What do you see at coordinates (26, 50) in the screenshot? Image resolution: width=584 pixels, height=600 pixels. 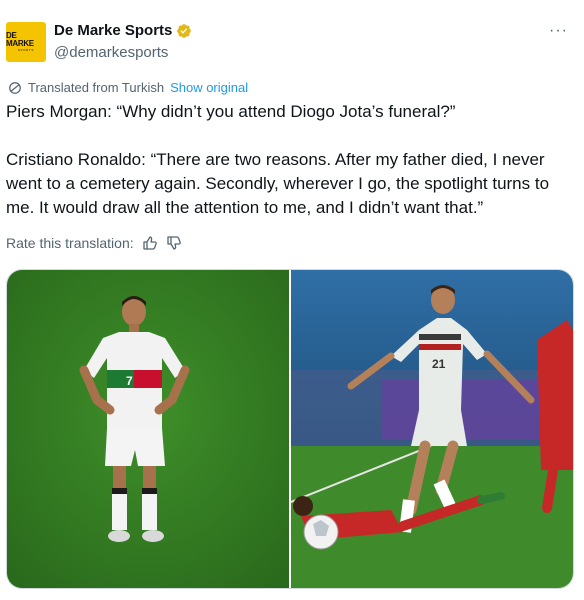 I see `avatar-logo-subtext: SPORTS` at bounding box center [26, 50].